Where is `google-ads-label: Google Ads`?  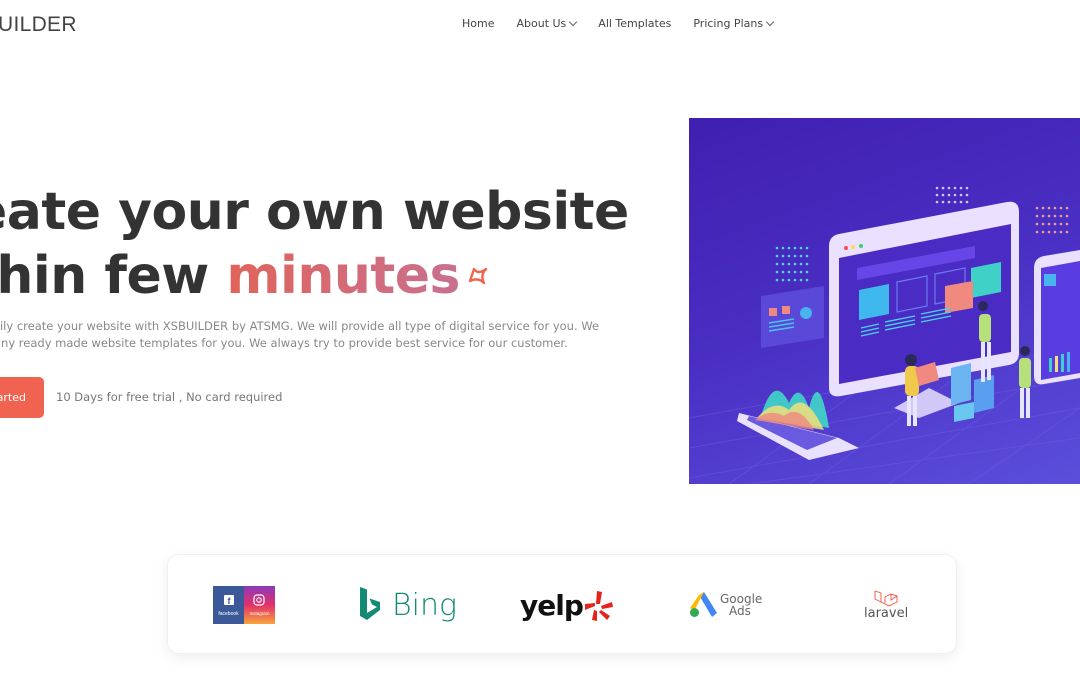
google-ads-label: Google Ads is located at coordinates (741, 605).